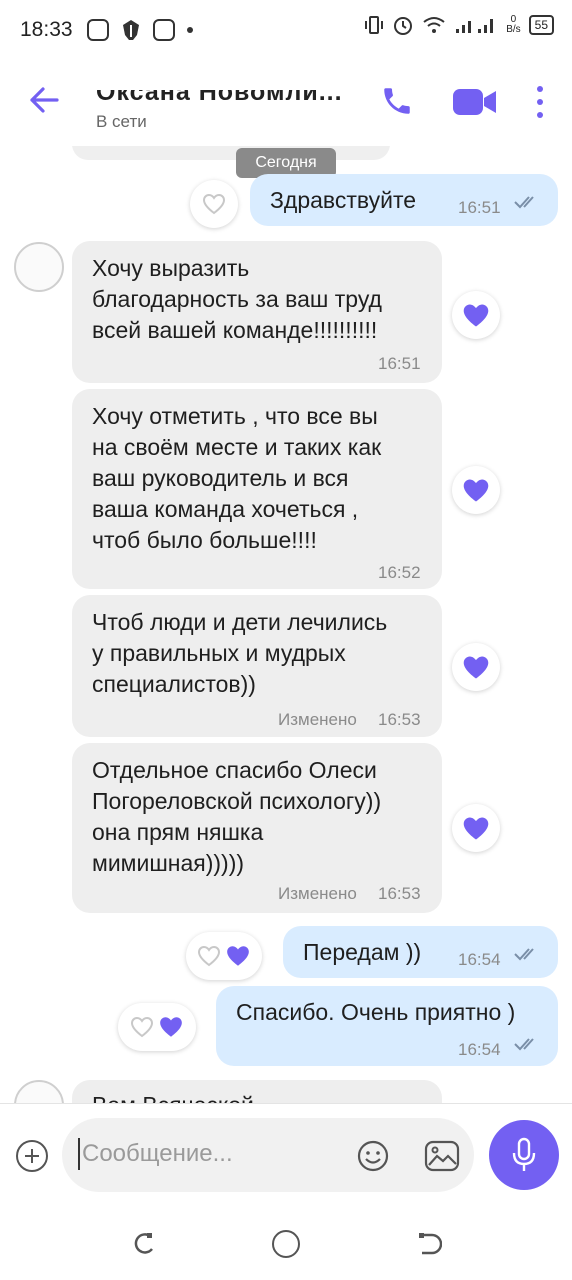 Image resolution: width=572 pixels, height=1280 pixels. I want to click on status-bar: 18:33 0 B/s 55, so click(286, 30).